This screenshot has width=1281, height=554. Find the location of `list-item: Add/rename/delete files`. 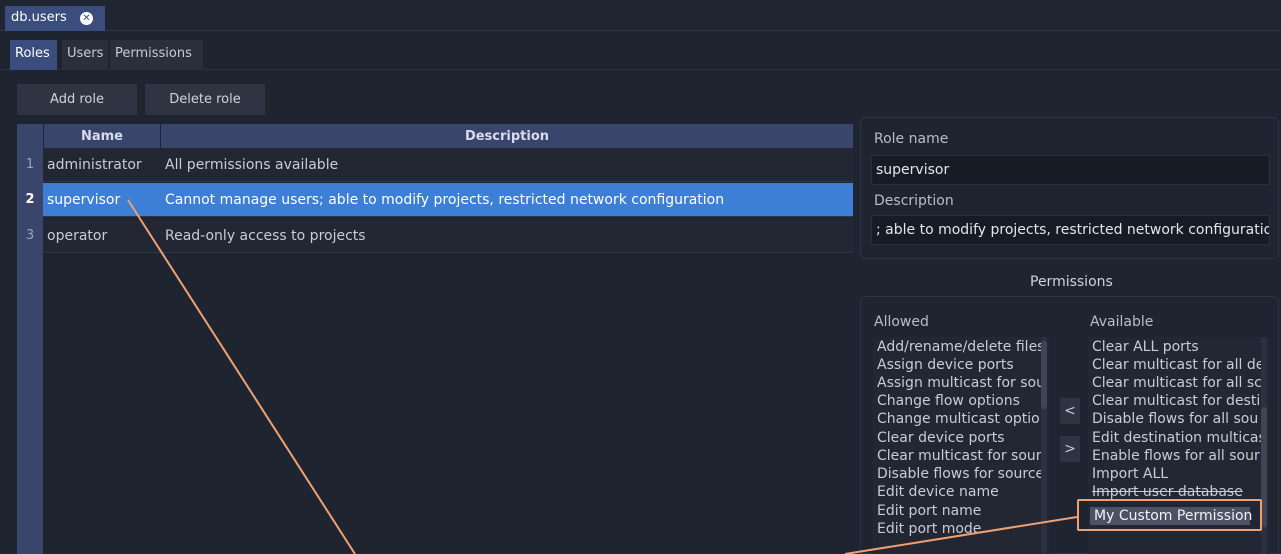

list-item: Add/rename/delete files is located at coordinates (960, 347).